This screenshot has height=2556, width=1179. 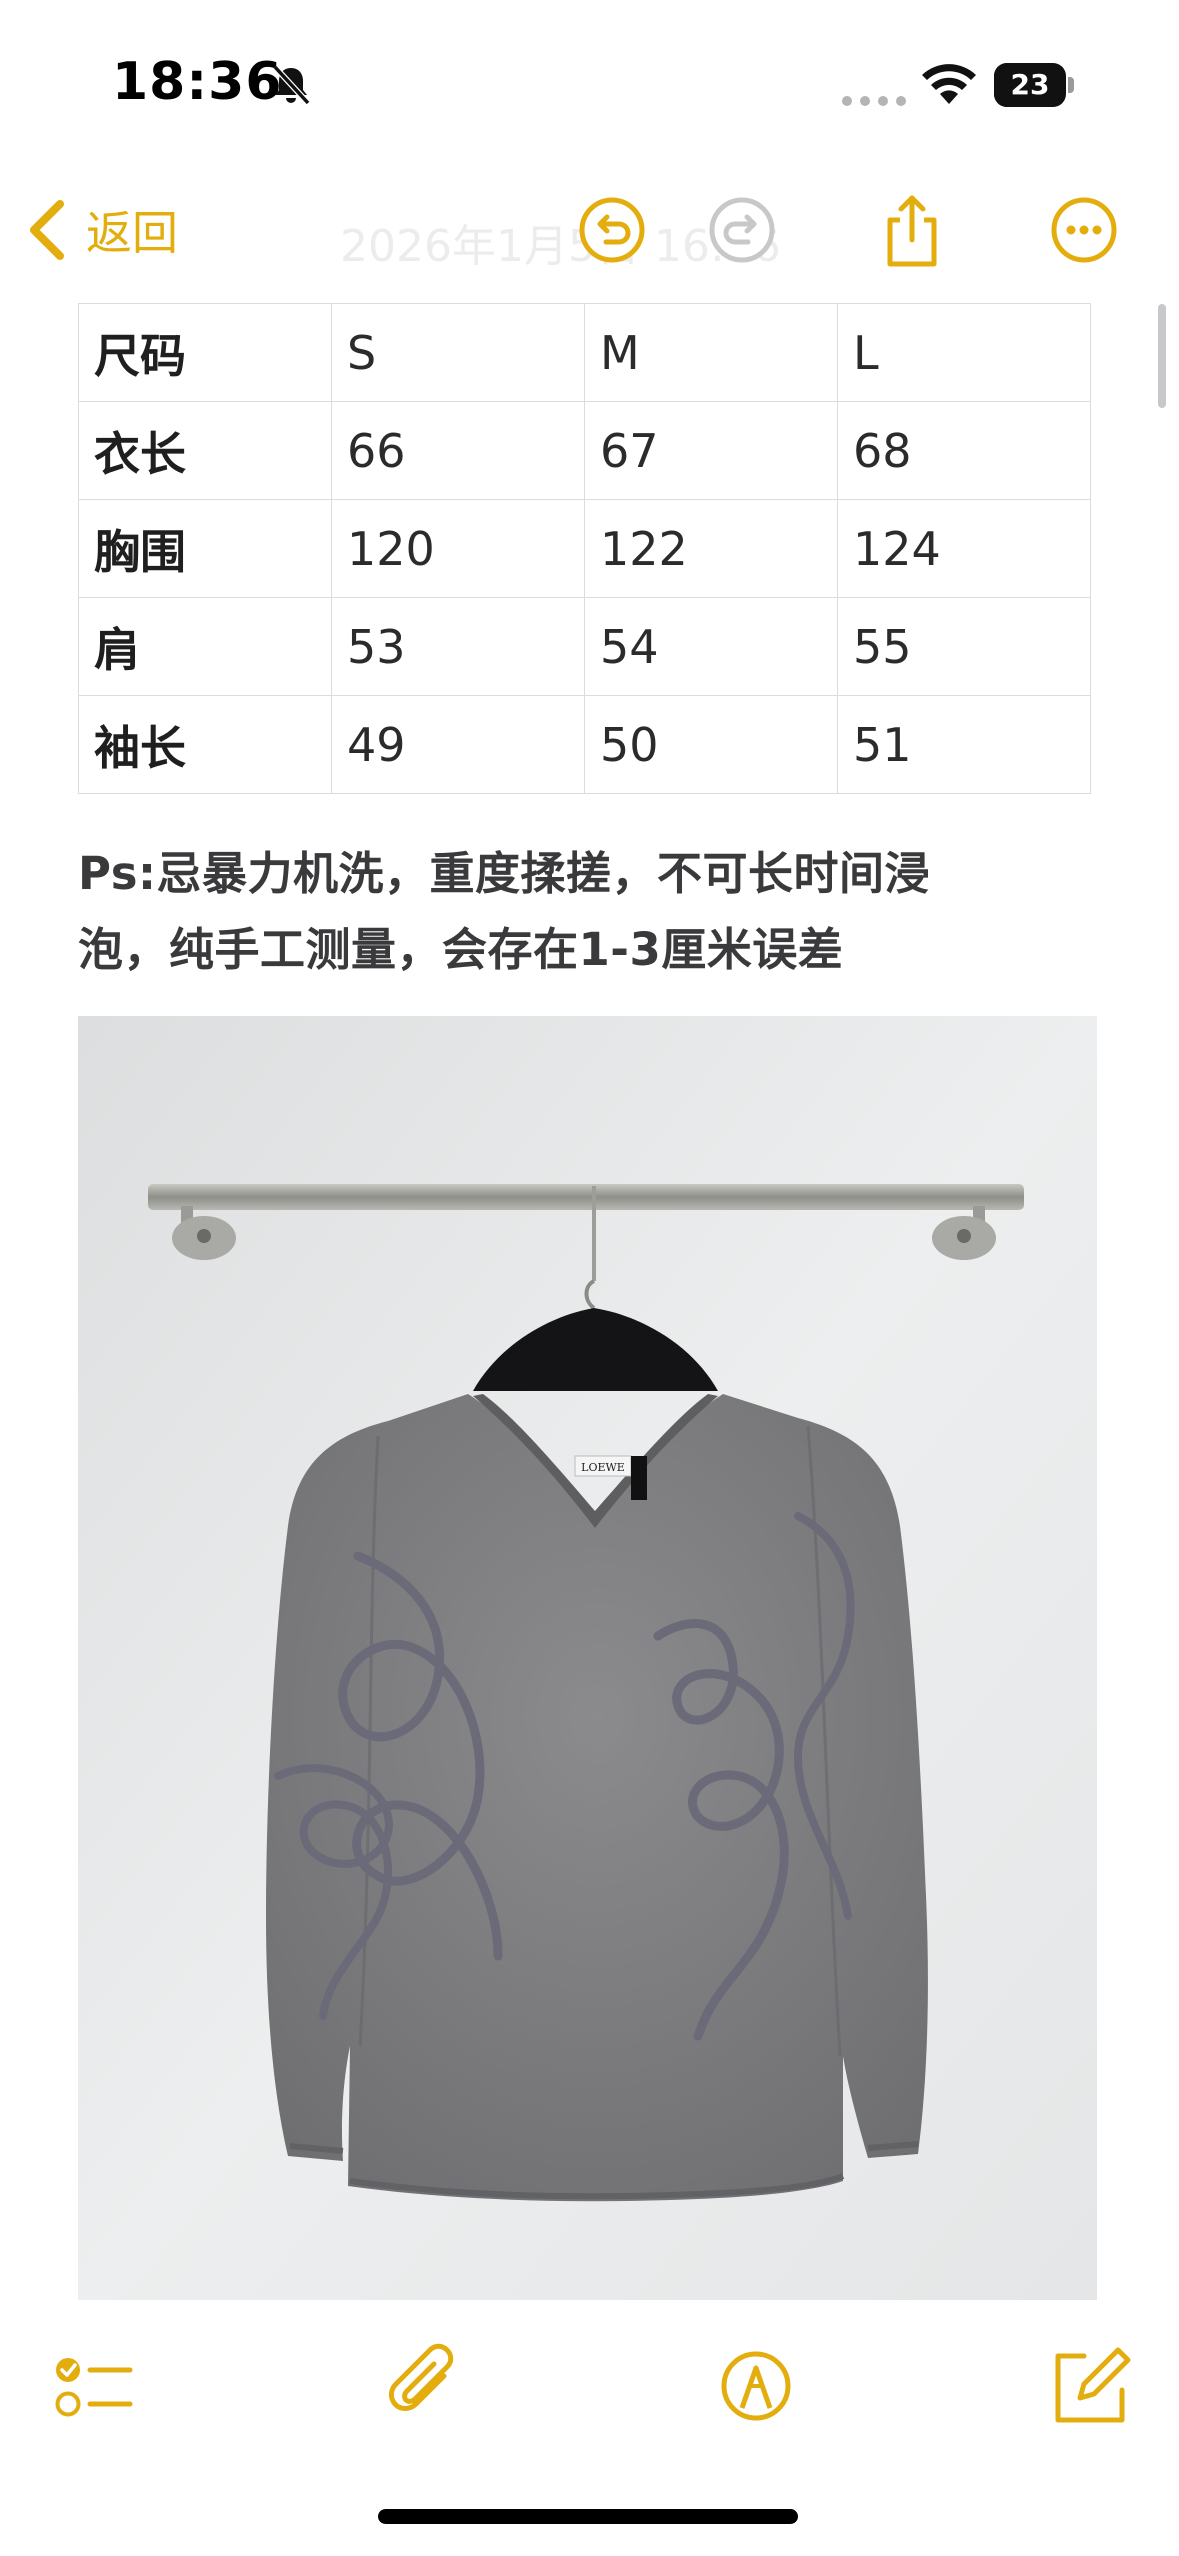 I want to click on signal-dots-icon, so click(x=874, y=101).